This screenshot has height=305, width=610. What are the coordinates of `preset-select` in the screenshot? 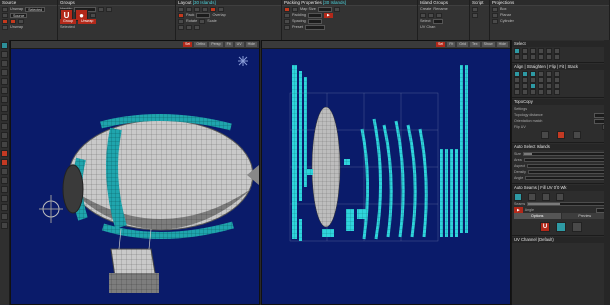 It's located at (314, 27).